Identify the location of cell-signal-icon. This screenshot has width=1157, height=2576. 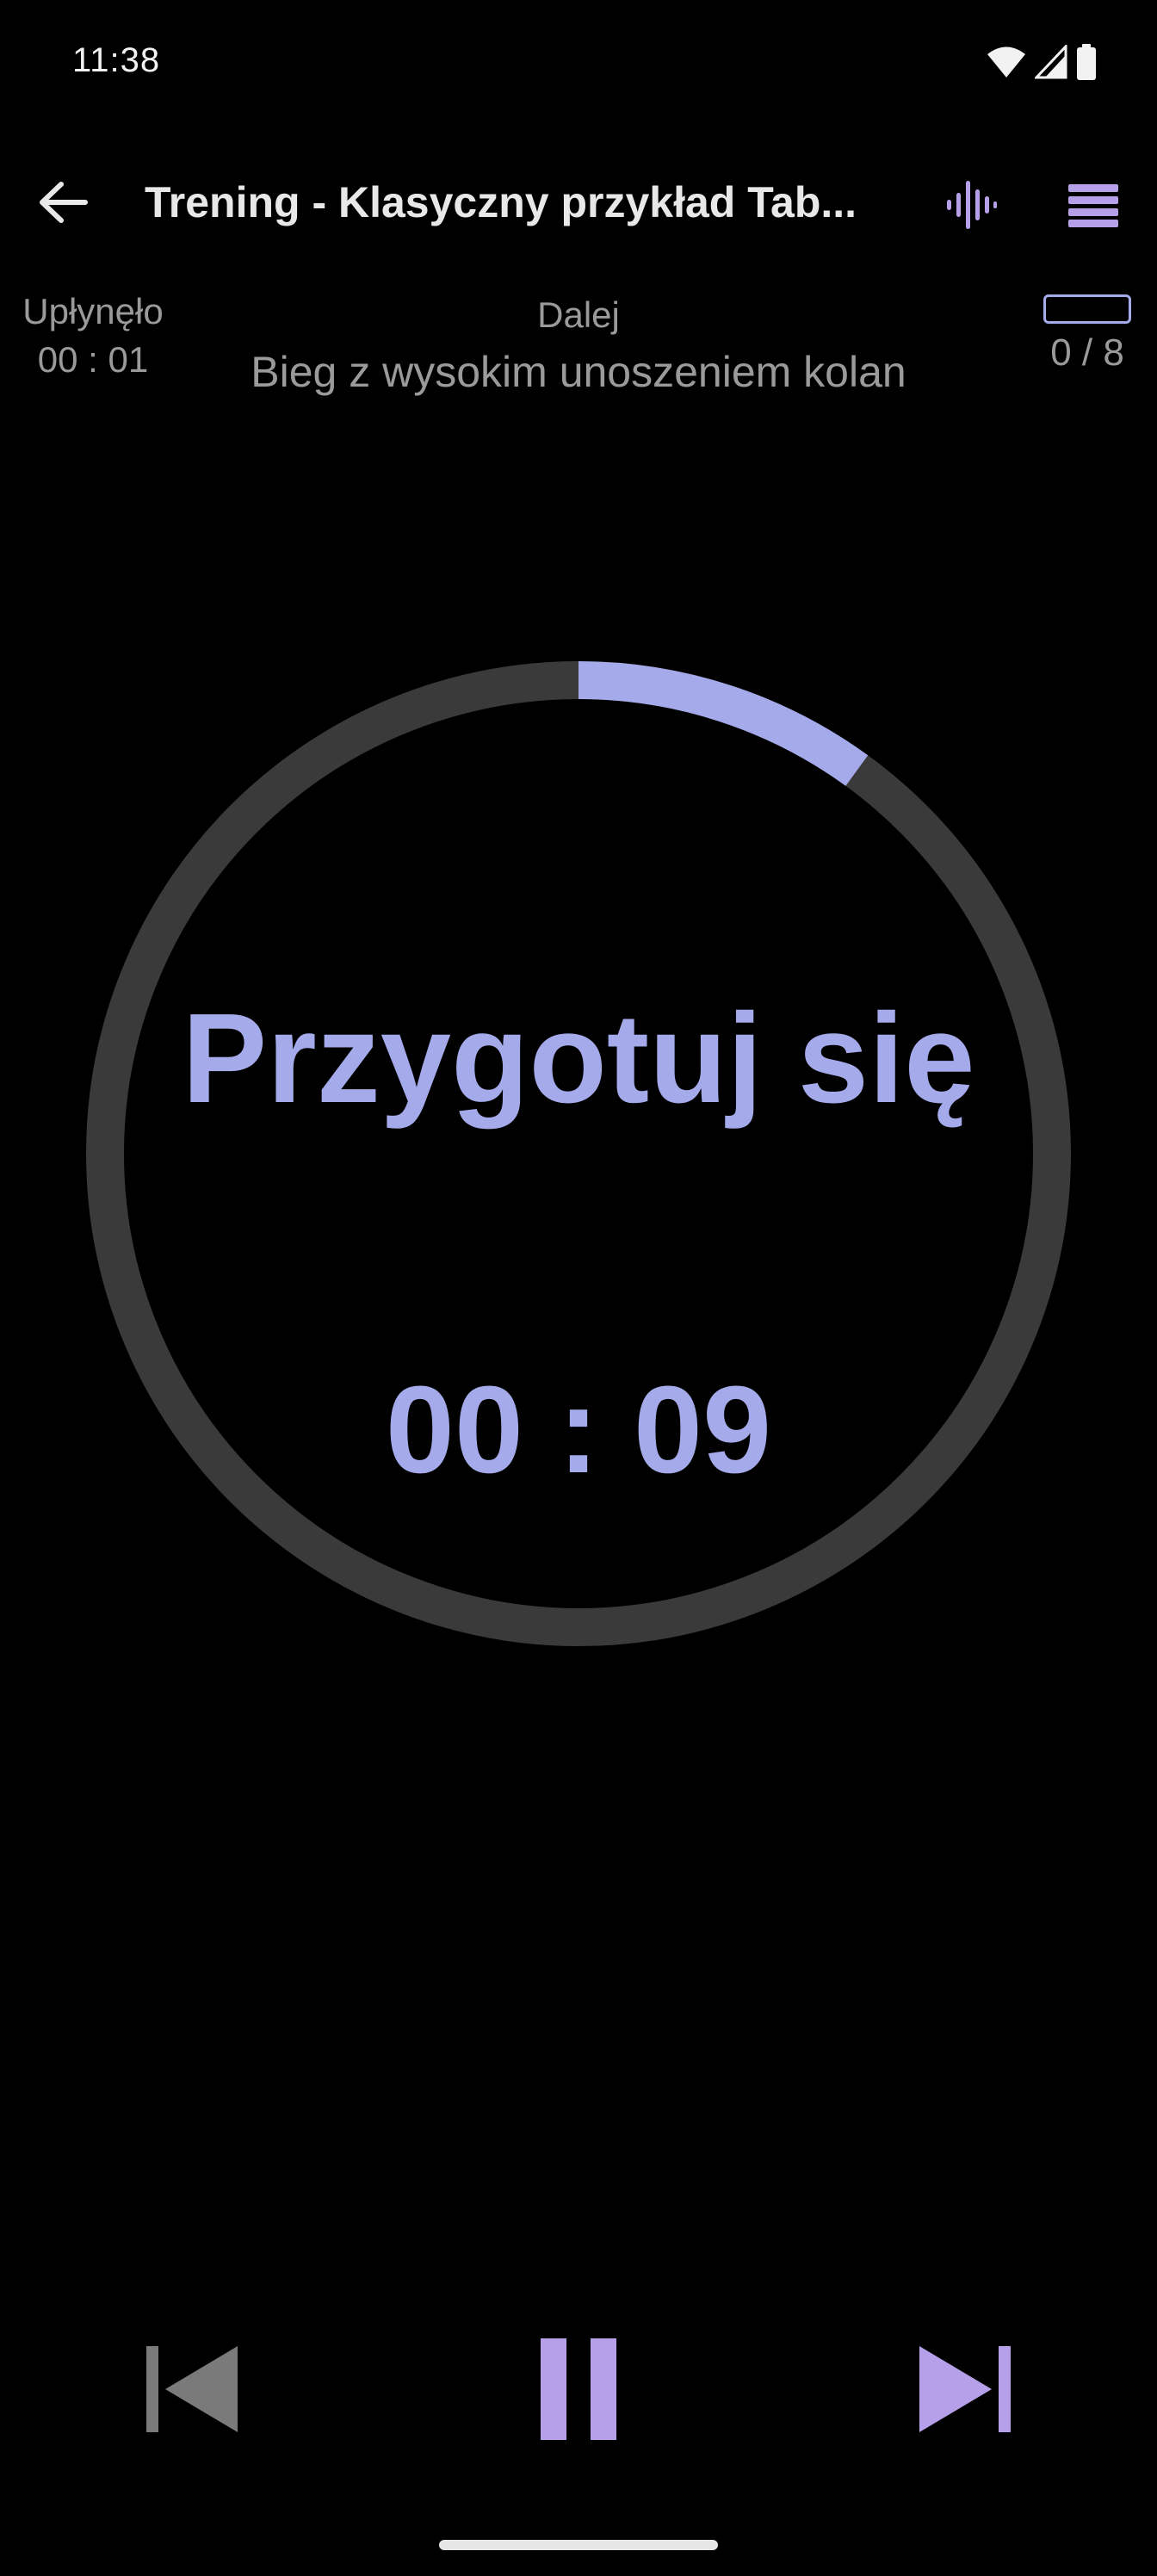
(1051, 62).